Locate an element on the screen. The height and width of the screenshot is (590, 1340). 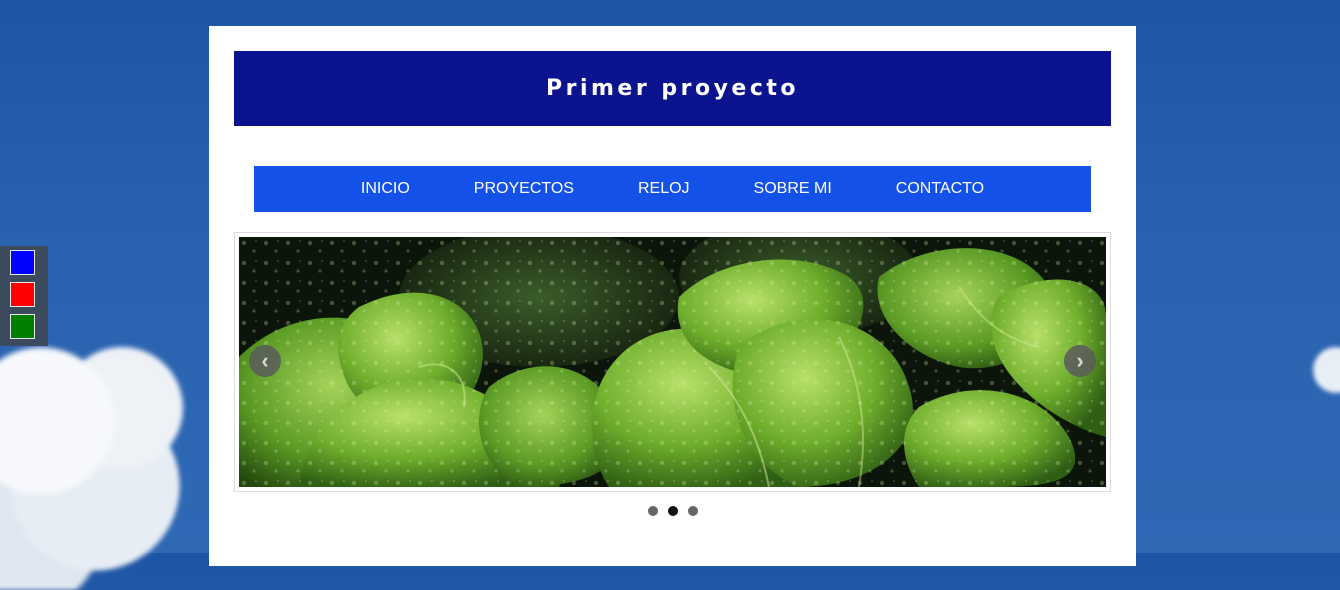
slider-next-button: › is located at coordinates (1080, 361).